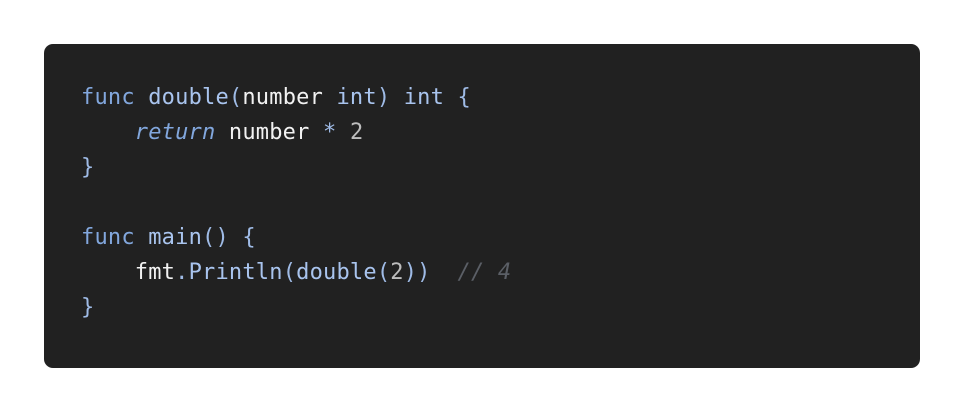  I want to click on function-name-token: Println, so click(235, 272).